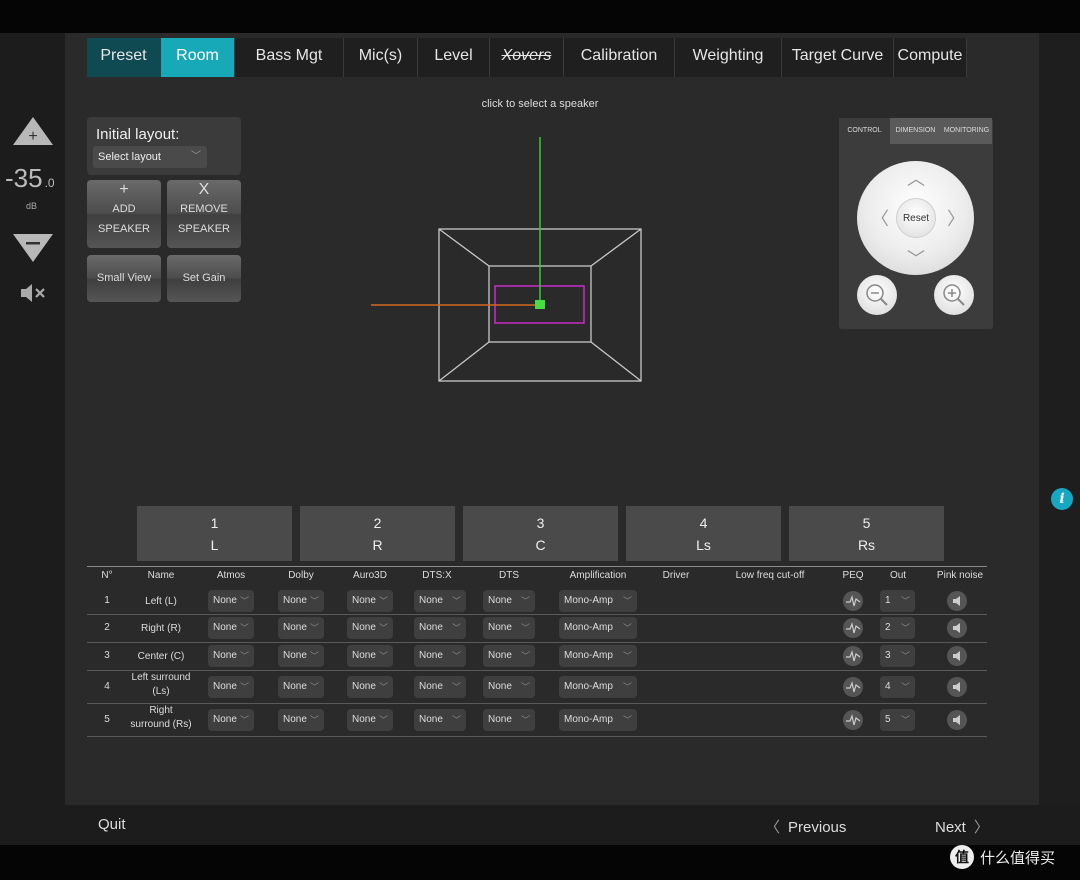  Describe the element at coordinates (877, 295) in the screenshot. I see `zoom-out-button` at that location.